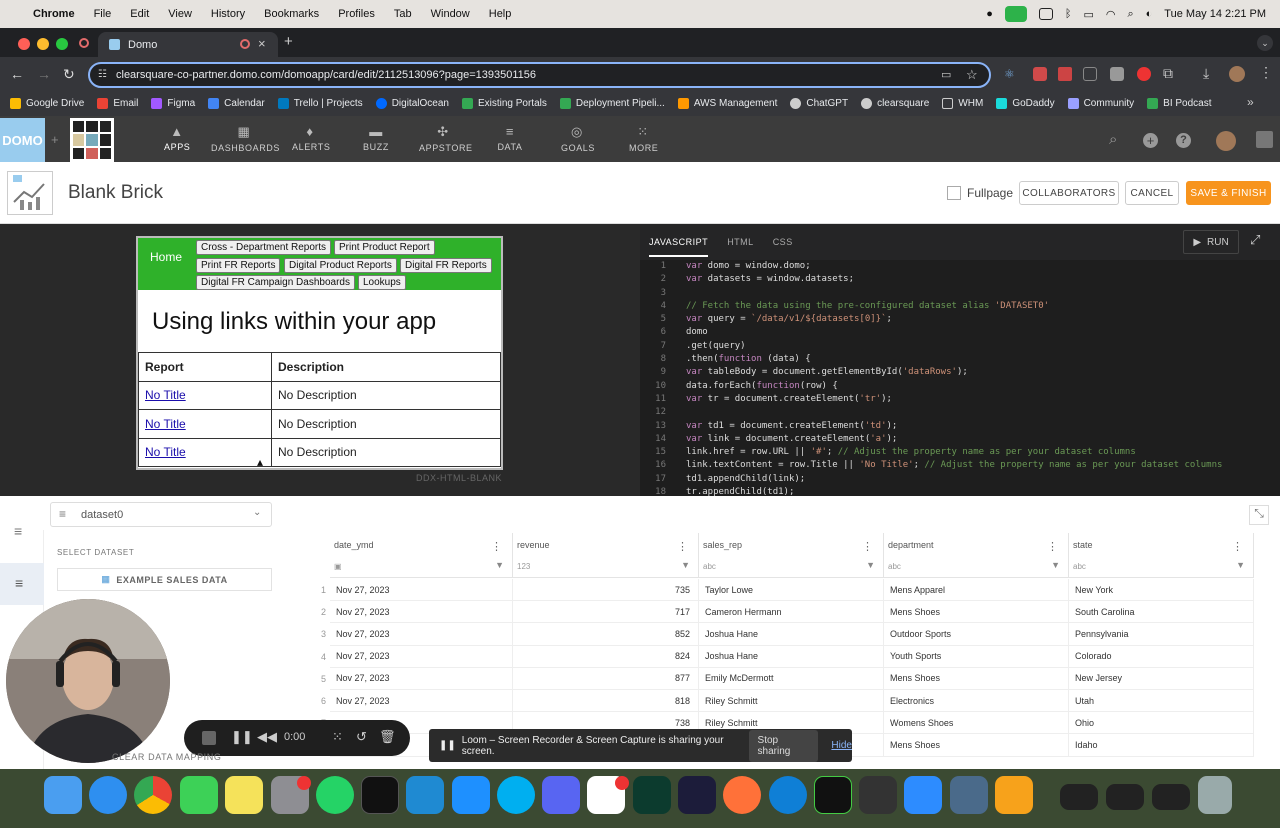 This screenshot has height=828, width=1280. What do you see at coordinates (446, 265) in the screenshot?
I see `digital-fr-reports-button: Digital FR Reports` at bounding box center [446, 265].